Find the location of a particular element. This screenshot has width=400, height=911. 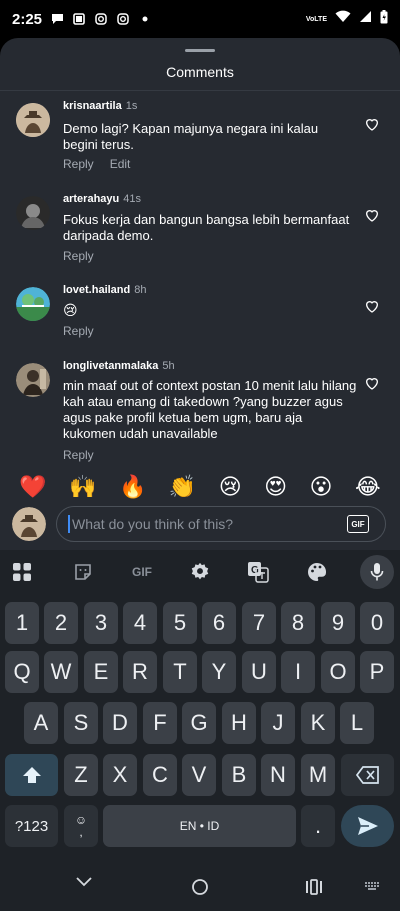

key-0: 0 is located at coordinates (377, 623).